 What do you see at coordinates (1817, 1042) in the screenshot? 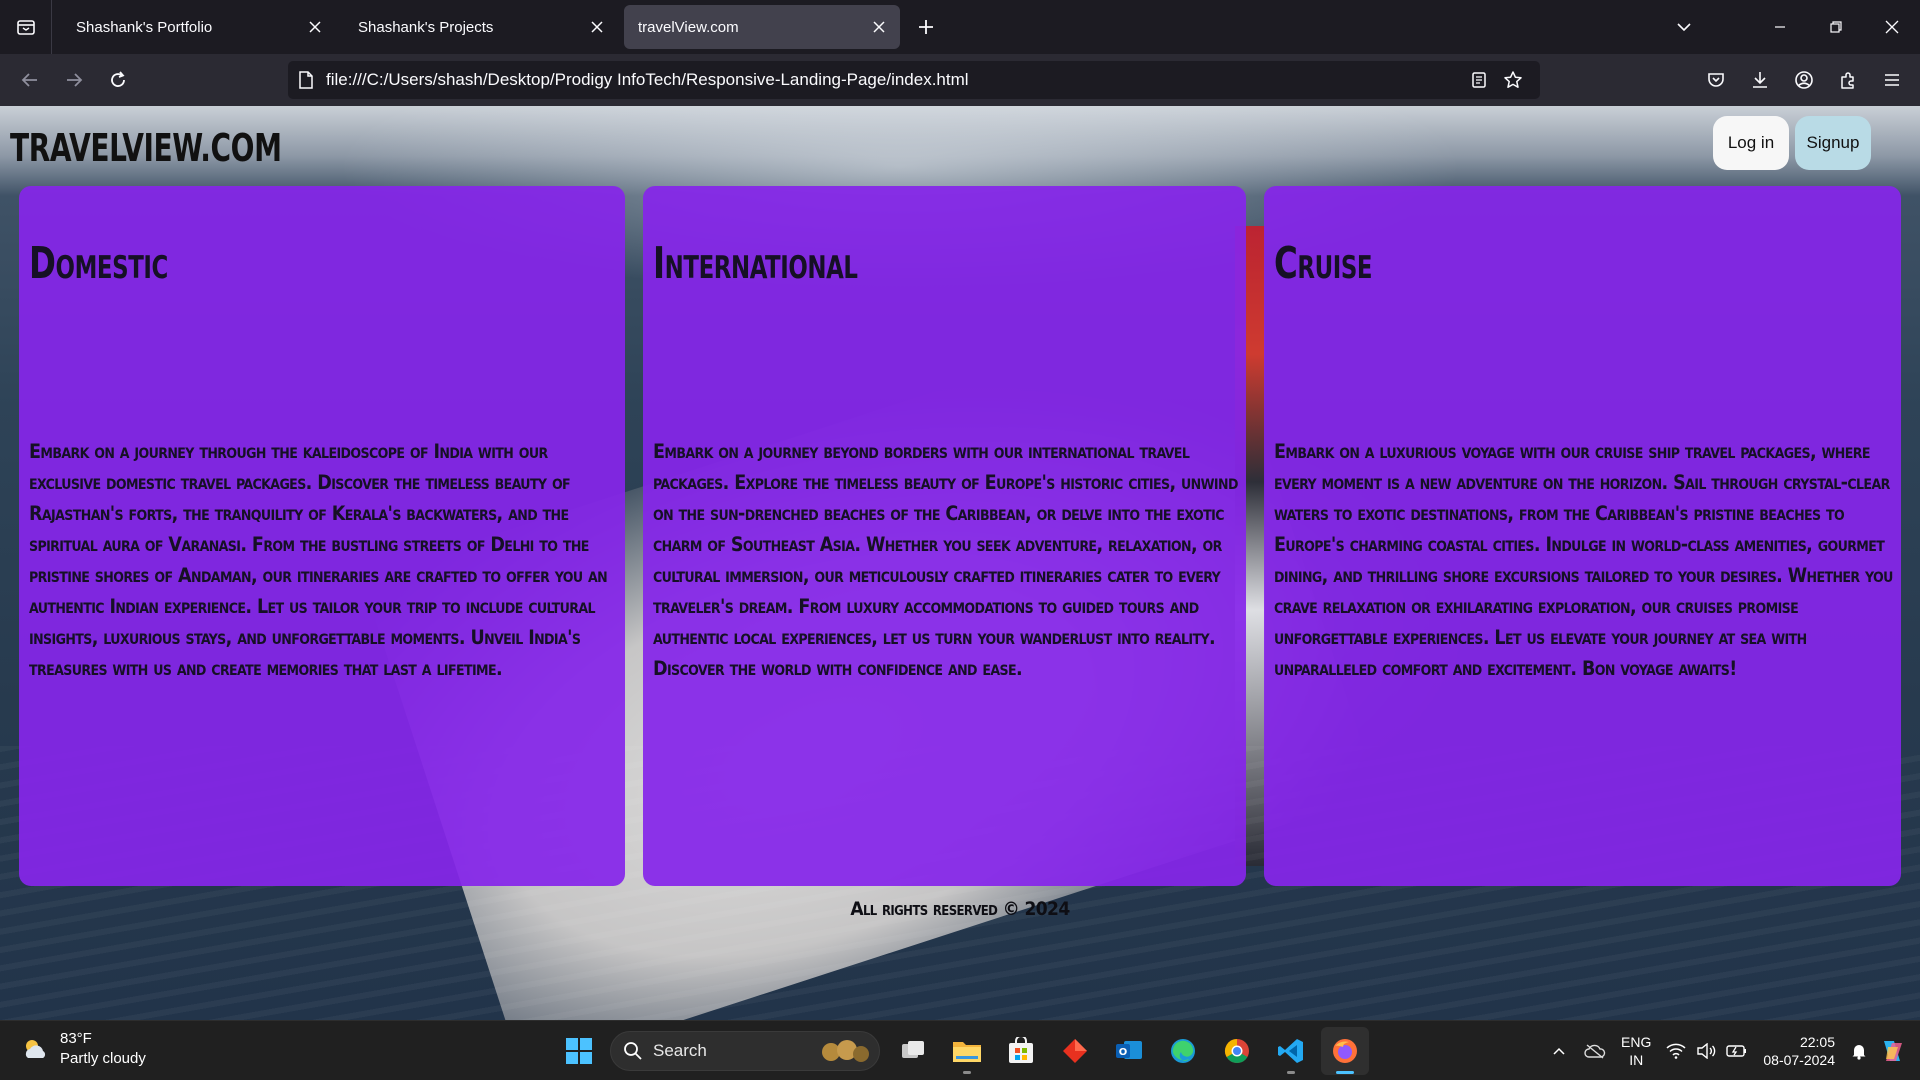
I see `clock-time: 22:05` at bounding box center [1817, 1042].